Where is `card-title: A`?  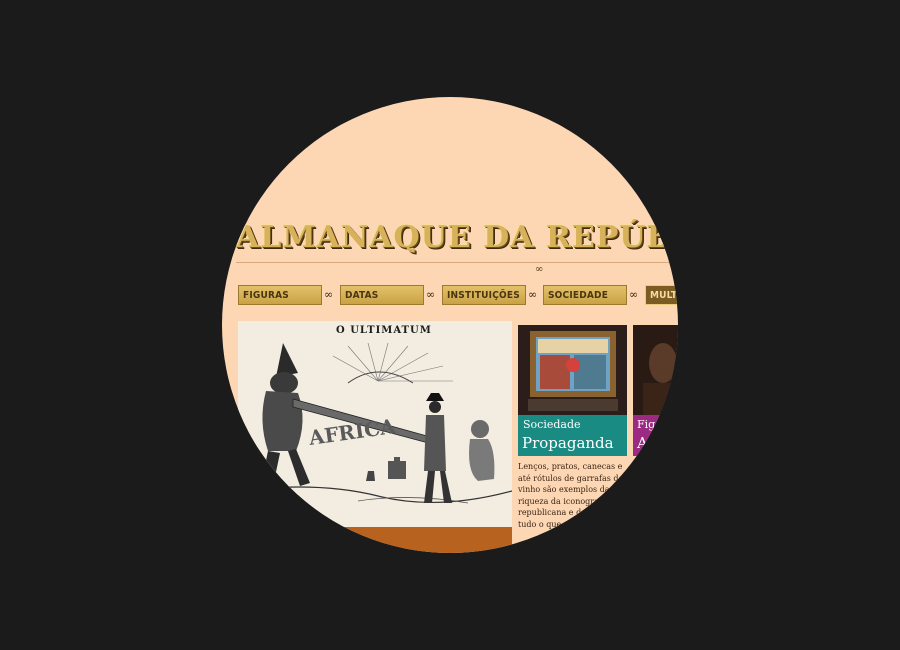 card-title: A is located at coordinates (642, 443).